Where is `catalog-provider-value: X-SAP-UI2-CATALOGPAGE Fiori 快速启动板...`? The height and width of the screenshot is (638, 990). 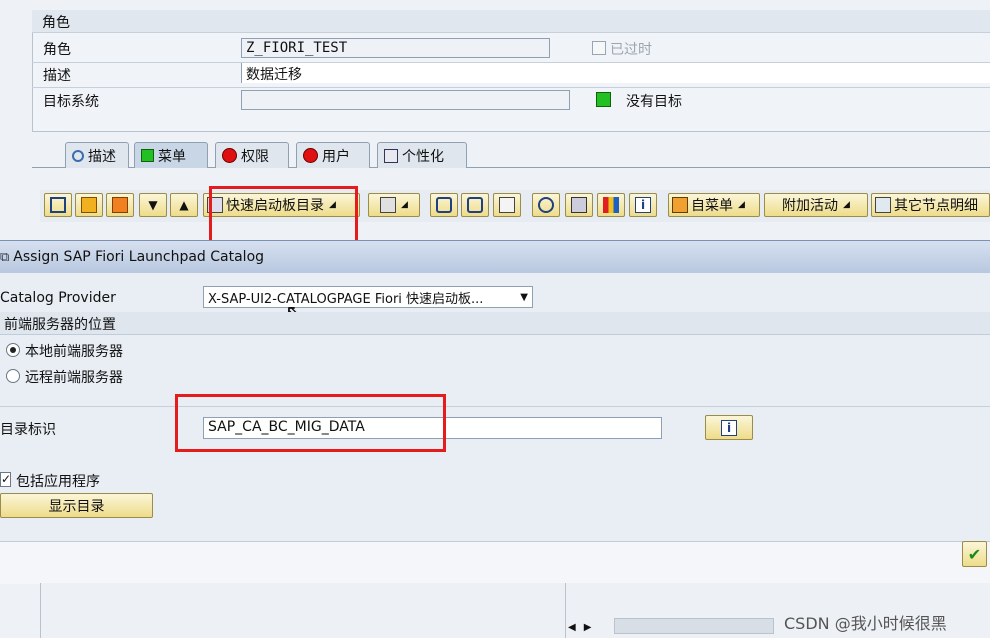
catalog-provider-value: X-SAP-UI2-CATALOGPAGE Fiori 快速启动板... is located at coordinates (346, 299).